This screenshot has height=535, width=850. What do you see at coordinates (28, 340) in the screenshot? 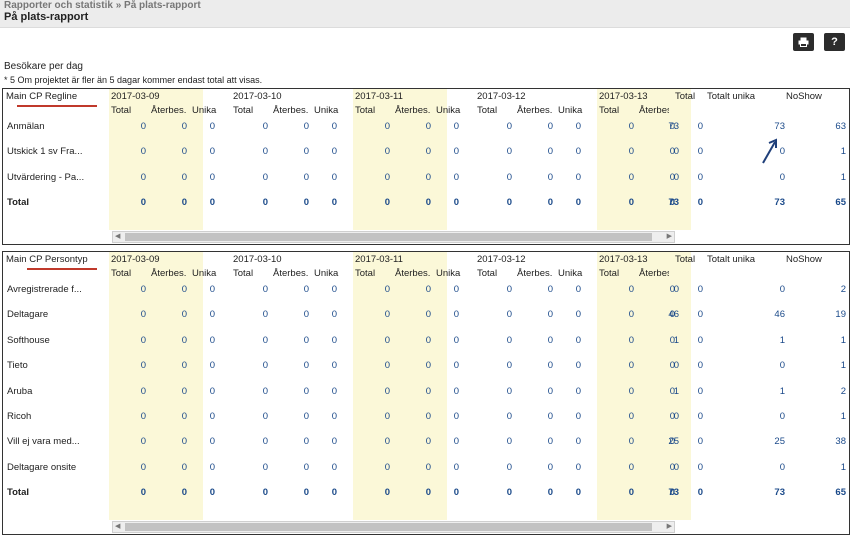
I see `row-label: Softhouse` at bounding box center [28, 340].